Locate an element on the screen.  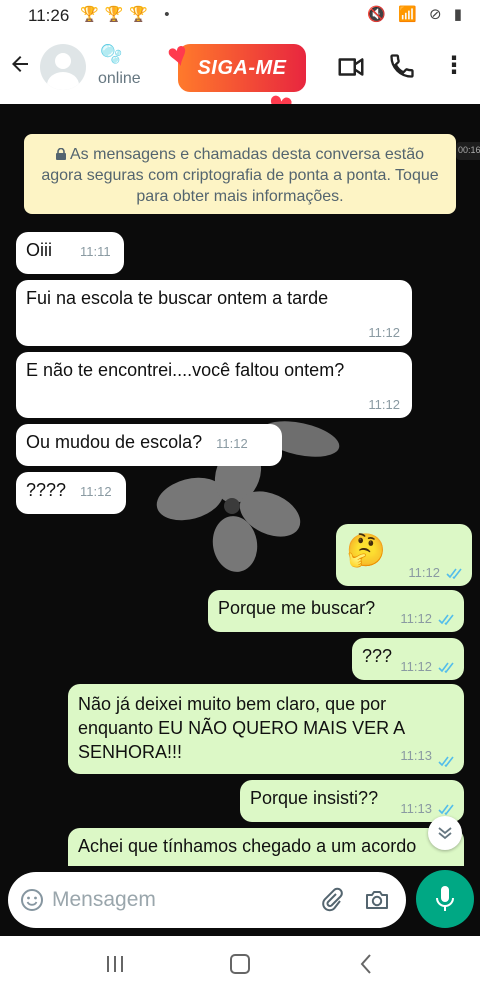
status-bar: 11:26 🏆🏆🏆 • 🔇 📶 ⊘ ▮ is located at coordinates (240, 16).